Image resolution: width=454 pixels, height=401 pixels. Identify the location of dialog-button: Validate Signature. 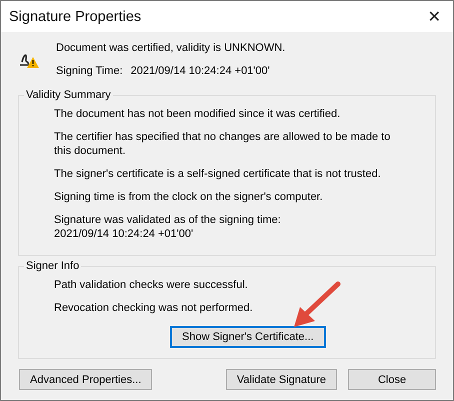
(281, 379).